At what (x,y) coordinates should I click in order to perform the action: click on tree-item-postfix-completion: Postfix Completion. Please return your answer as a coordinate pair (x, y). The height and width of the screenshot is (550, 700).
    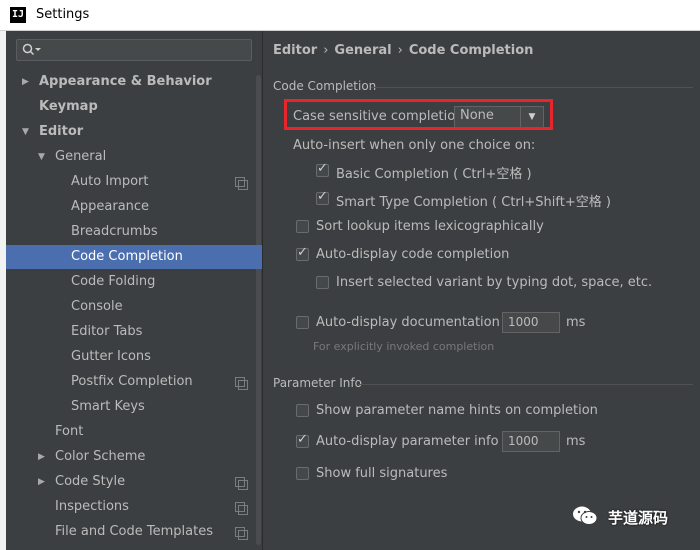
    Looking at the image, I should click on (134, 382).